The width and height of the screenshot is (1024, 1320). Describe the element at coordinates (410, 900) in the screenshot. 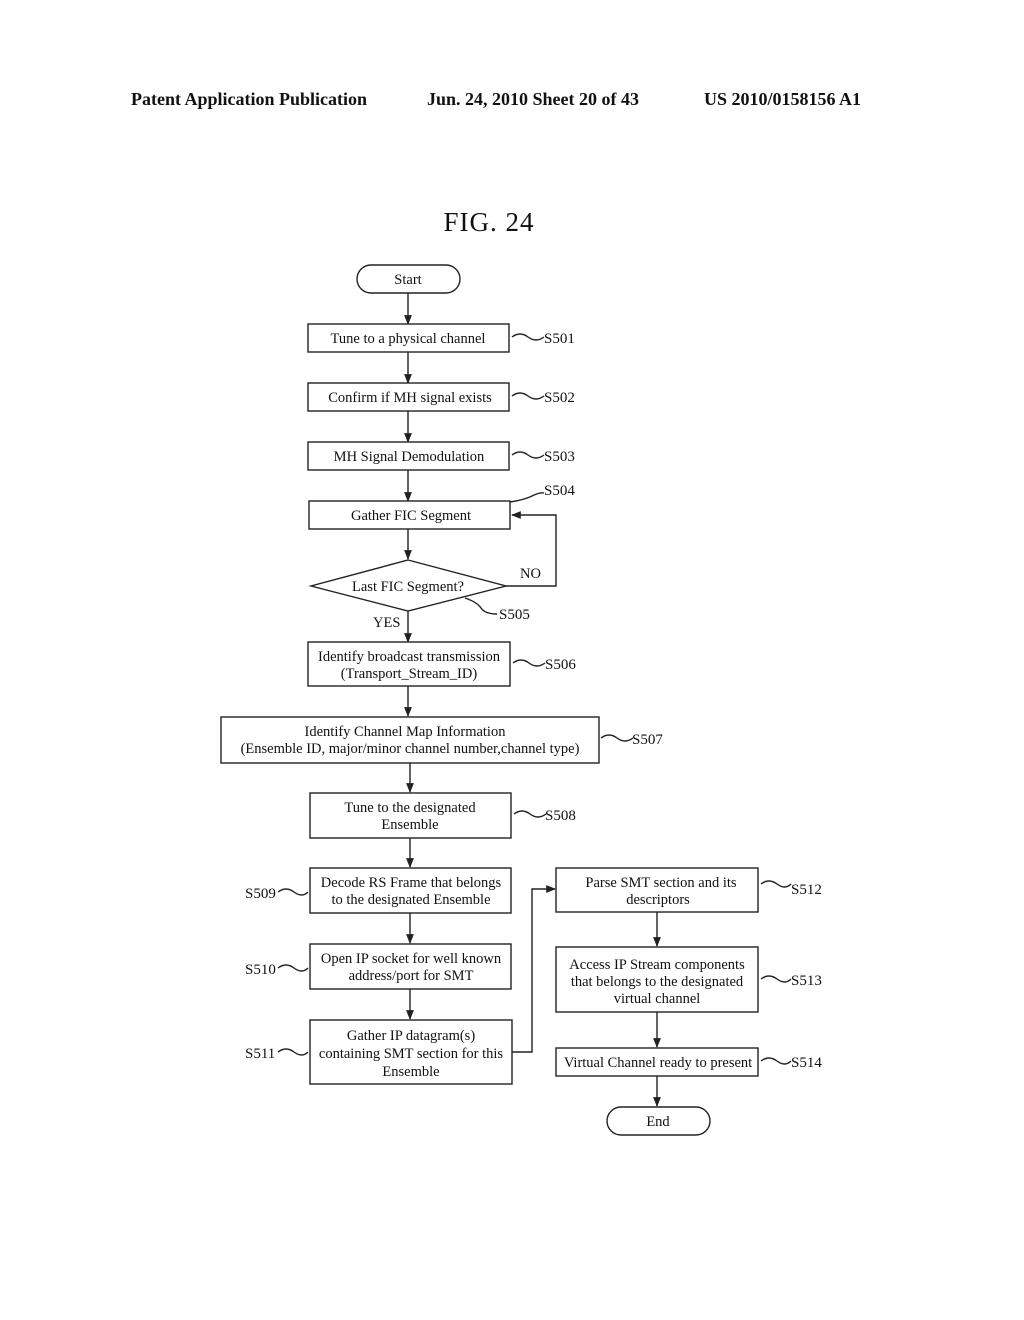

I see `step-s509-line2: to the designated Ensemble` at that location.